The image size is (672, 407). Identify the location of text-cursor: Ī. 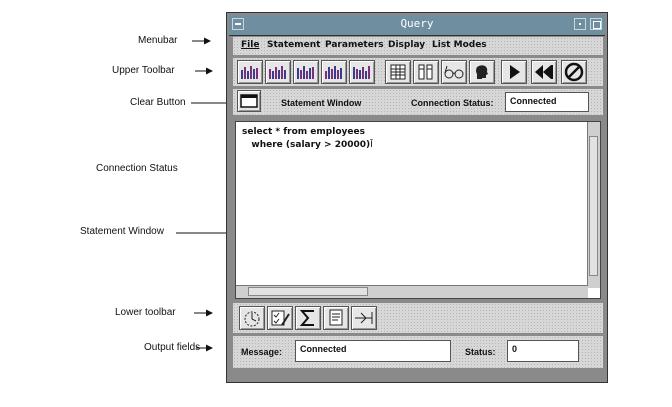
(371, 145).